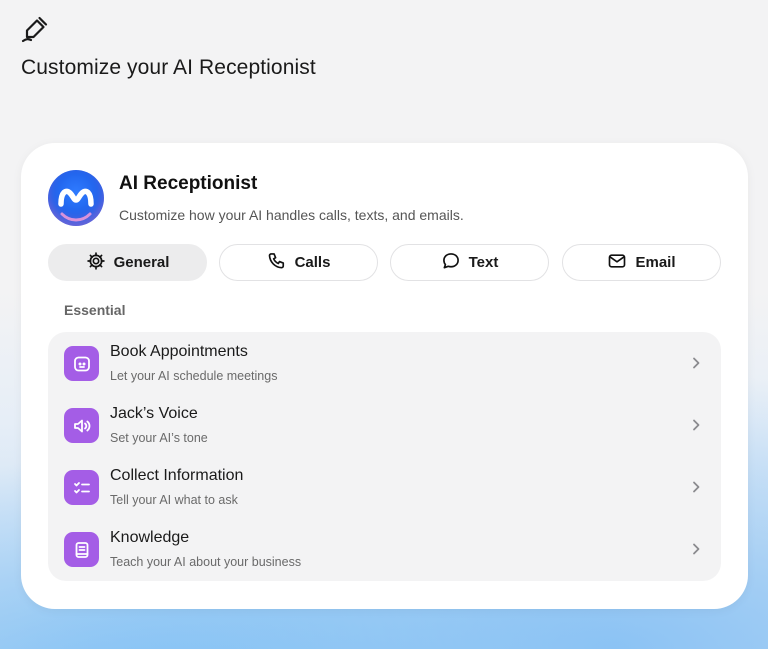  Describe the element at coordinates (96, 263) in the screenshot. I see `gear-icon` at that location.